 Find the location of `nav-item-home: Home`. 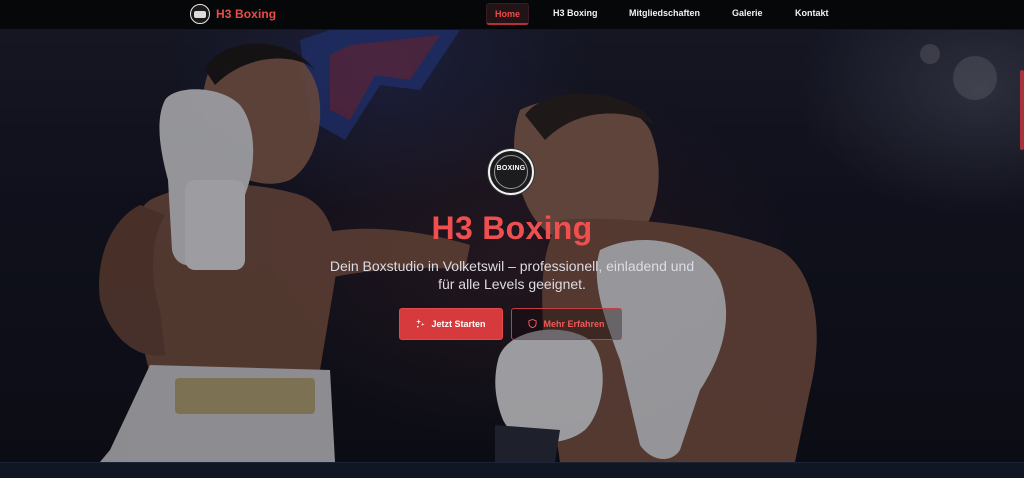

nav-item-home: Home is located at coordinates (508, 14).